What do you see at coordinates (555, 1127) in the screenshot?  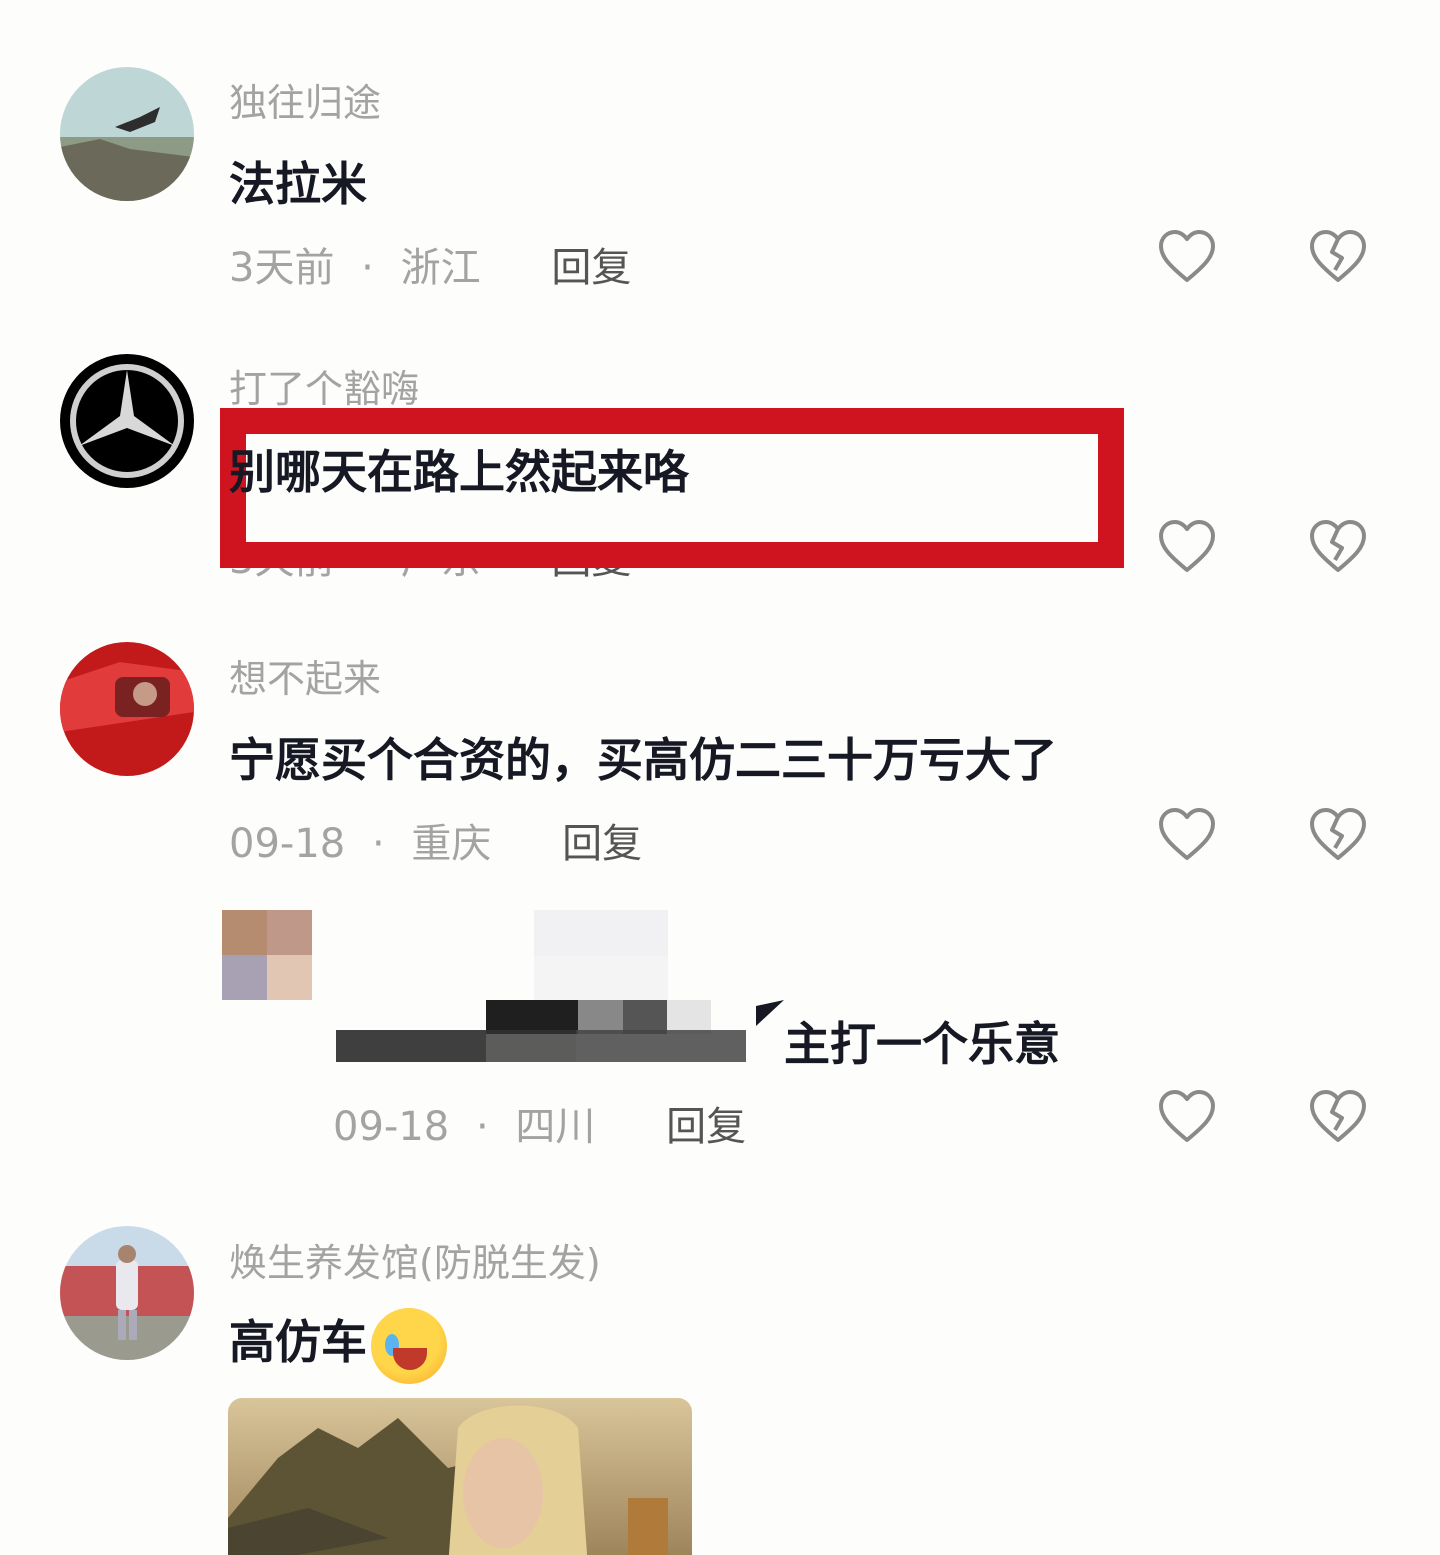 I see `location: 四川` at bounding box center [555, 1127].